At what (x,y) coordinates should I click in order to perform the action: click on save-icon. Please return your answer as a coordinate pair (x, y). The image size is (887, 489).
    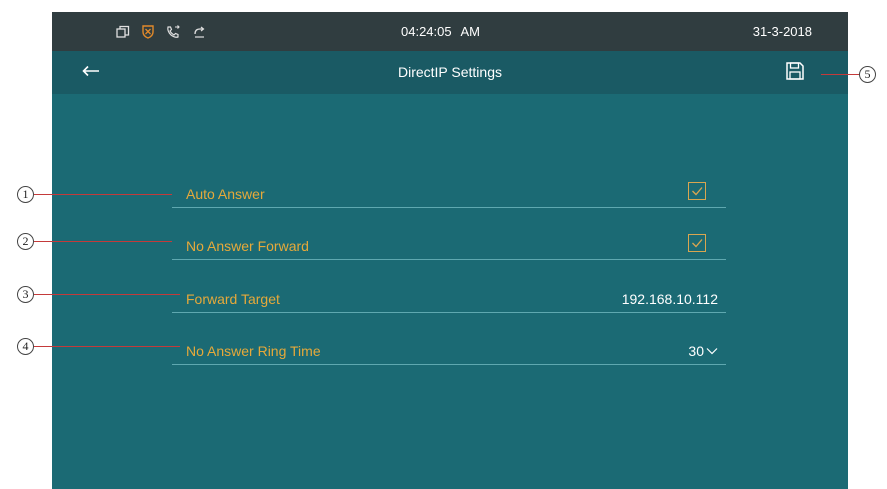
    Looking at the image, I should click on (795, 73).